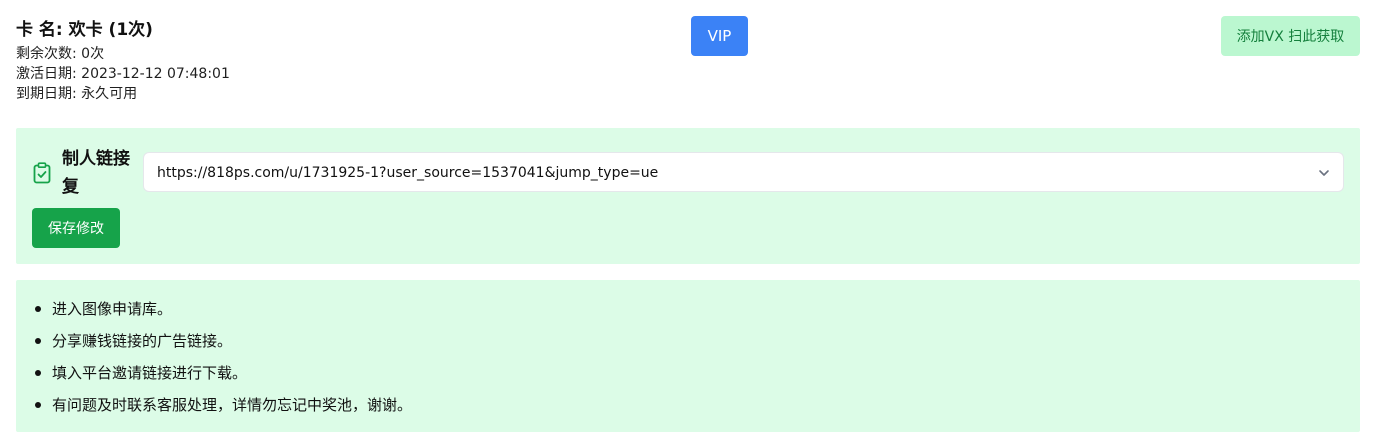 The height and width of the screenshot is (448, 1376). Describe the element at coordinates (1324, 173) in the screenshot. I see `chevron-down-icon` at that location.